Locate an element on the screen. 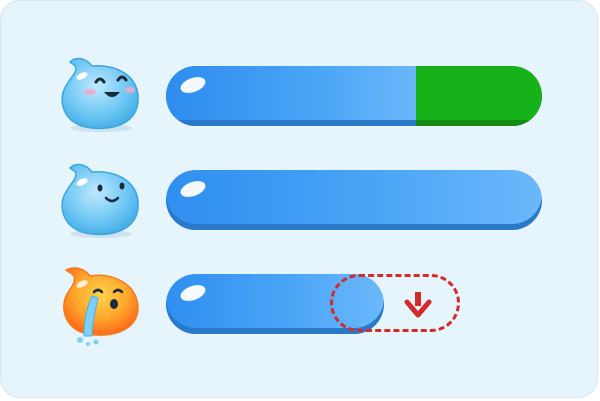  progress-bar-neutral is located at coordinates (354, 200).